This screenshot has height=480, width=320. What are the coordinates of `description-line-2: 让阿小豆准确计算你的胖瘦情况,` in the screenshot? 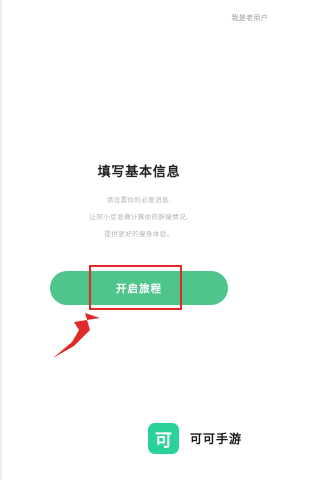 It's located at (139, 217).